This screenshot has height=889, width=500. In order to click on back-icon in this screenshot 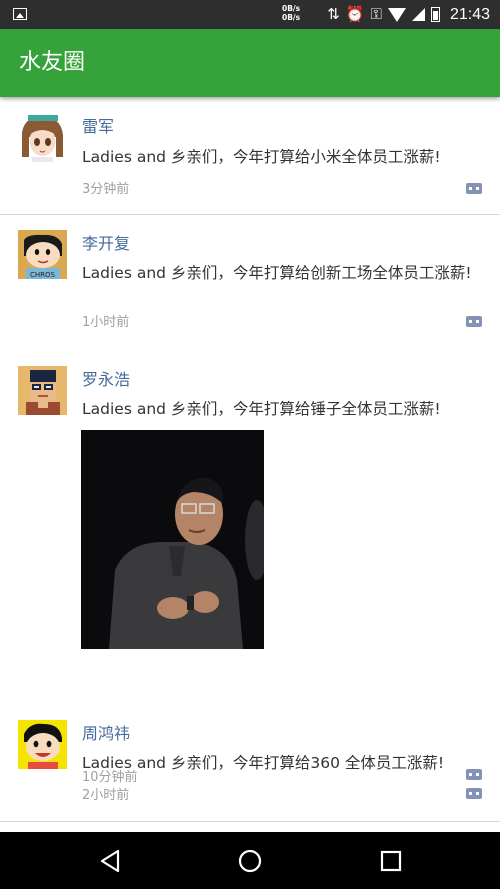, I will do `click(111, 861)`.